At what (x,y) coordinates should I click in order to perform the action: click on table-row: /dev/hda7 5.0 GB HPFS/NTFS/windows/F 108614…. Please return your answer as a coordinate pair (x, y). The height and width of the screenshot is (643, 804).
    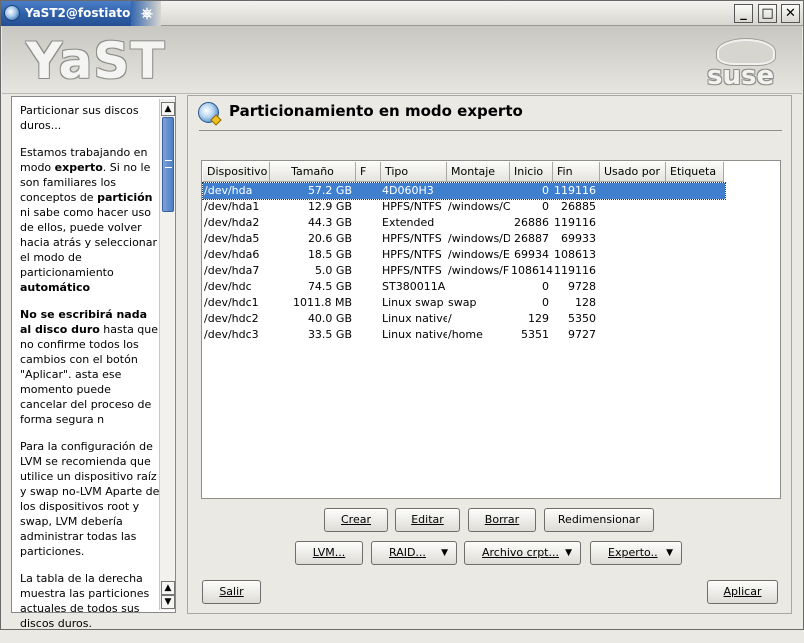
    Looking at the image, I should click on (464, 271).